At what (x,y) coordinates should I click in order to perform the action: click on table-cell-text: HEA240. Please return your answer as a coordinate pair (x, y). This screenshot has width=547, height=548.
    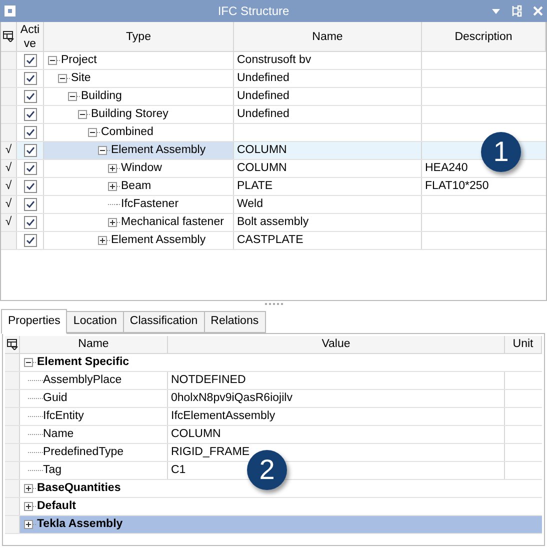
    Looking at the image, I should click on (446, 168).